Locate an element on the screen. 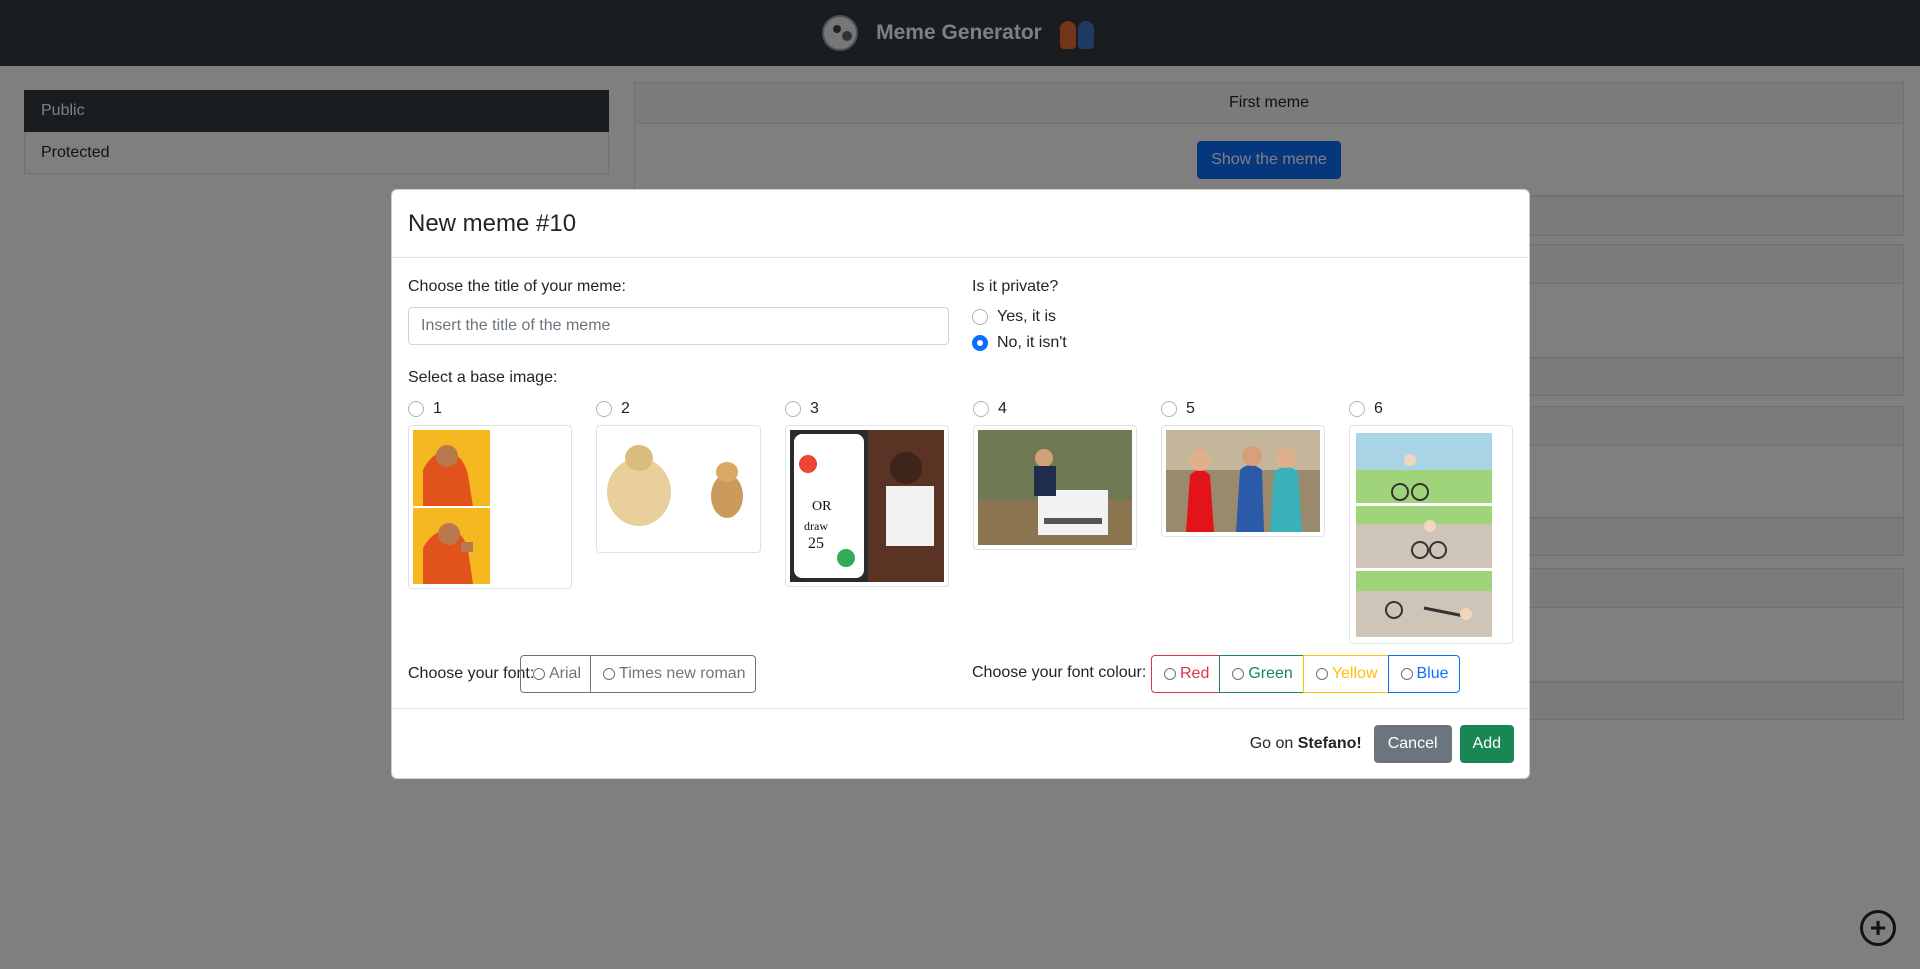 The image size is (1920, 969). encouragement-prefix: Go on is located at coordinates (1273, 743).